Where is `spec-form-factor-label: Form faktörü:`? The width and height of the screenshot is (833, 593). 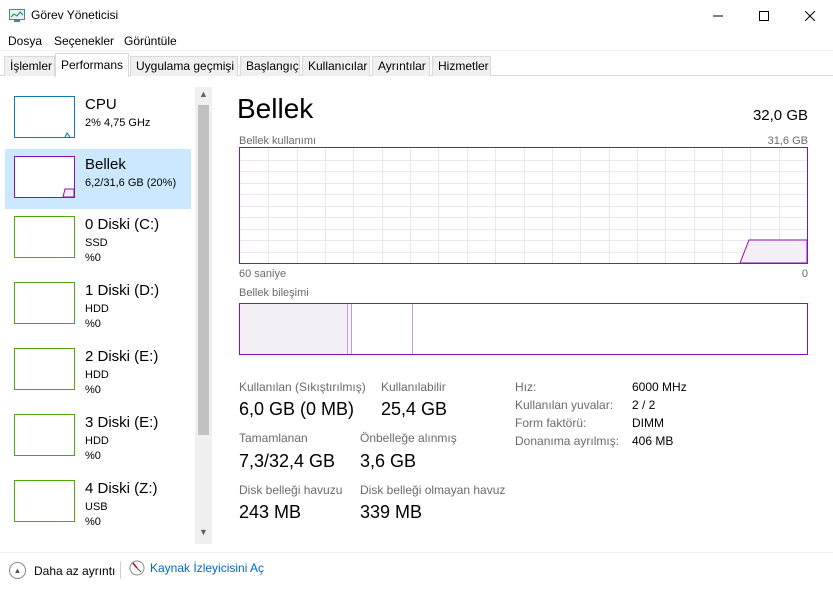
spec-form-factor-label: Form faktörü: is located at coordinates (551, 423).